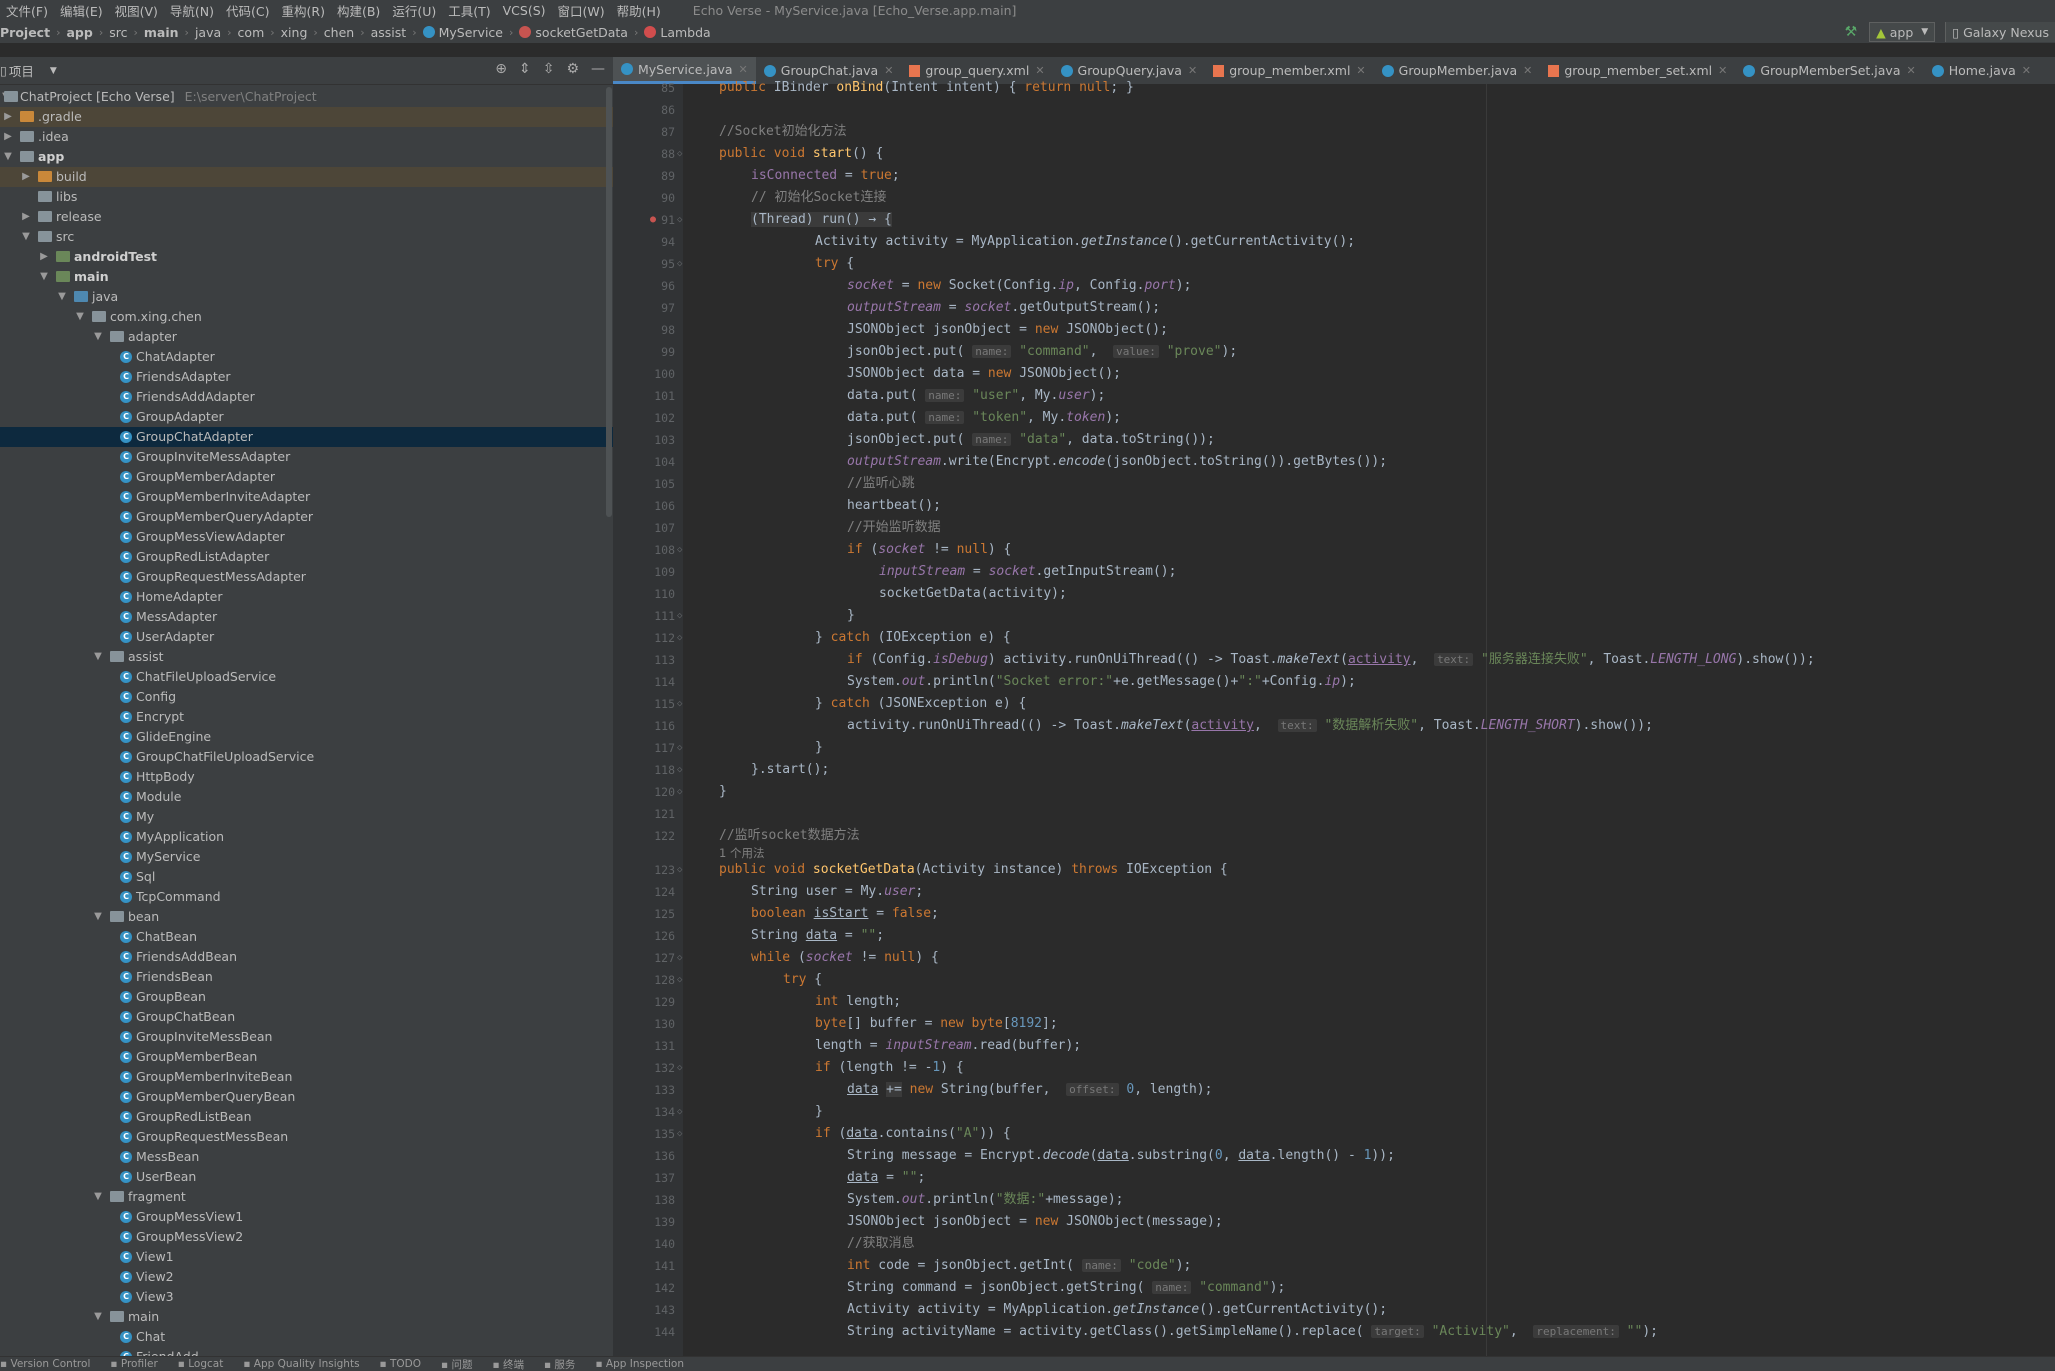 The height and width of the screenshot is (1371, 2055). I want to click on tree-item: CChatBean, so click(306, 937).